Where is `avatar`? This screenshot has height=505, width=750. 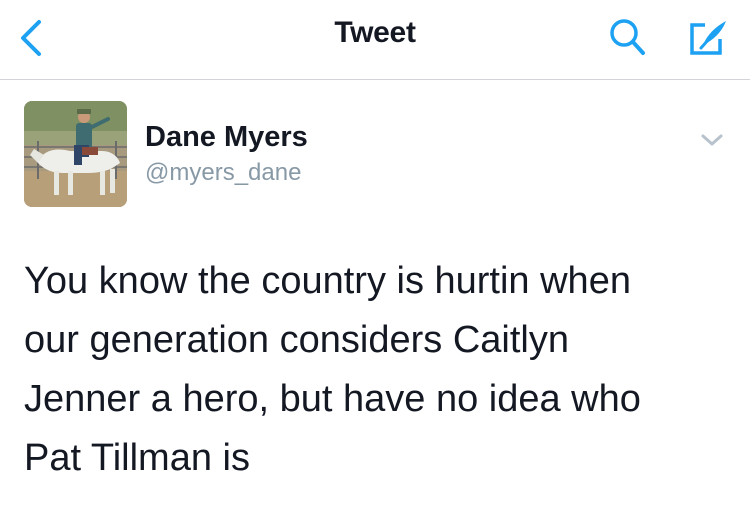
avatar is located at coordinates (75, 154).